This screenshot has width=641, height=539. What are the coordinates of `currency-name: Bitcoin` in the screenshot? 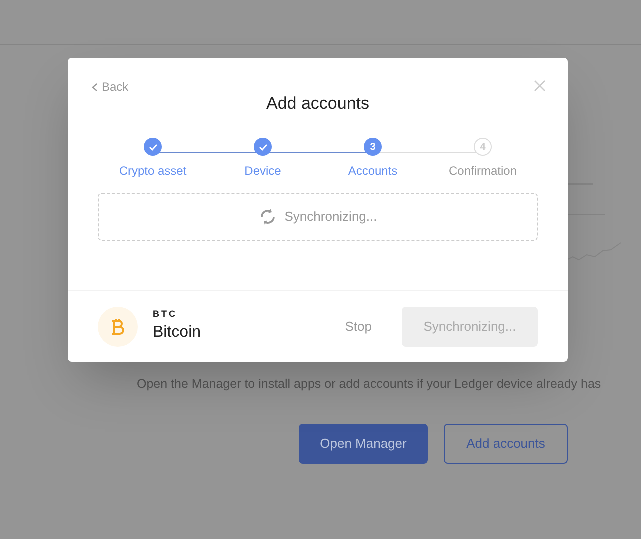 It's located at (177, 333).